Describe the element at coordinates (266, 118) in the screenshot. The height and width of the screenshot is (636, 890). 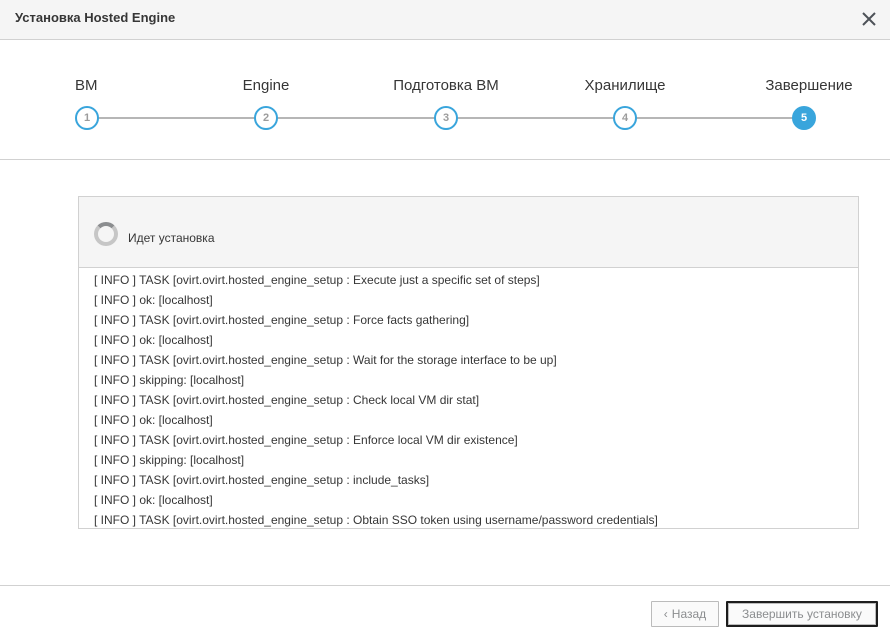
I see `wizard-step-number: 2` at that location.